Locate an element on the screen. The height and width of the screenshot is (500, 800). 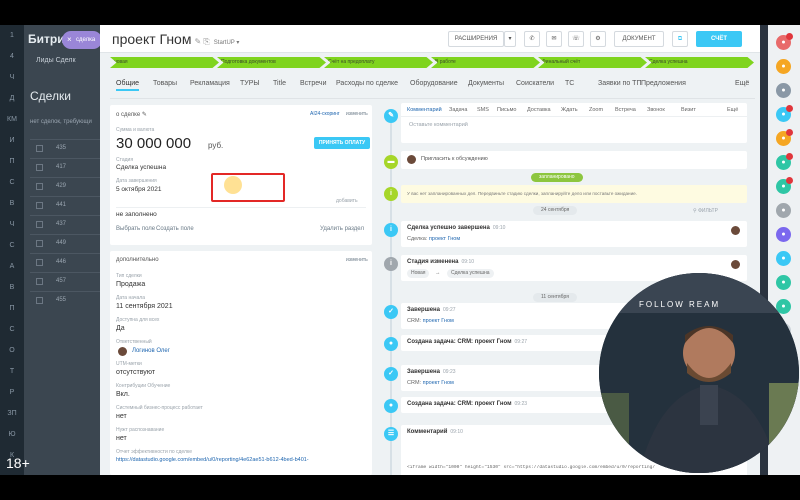
tab-item: Оборудование is located at coordinates (434, 83).